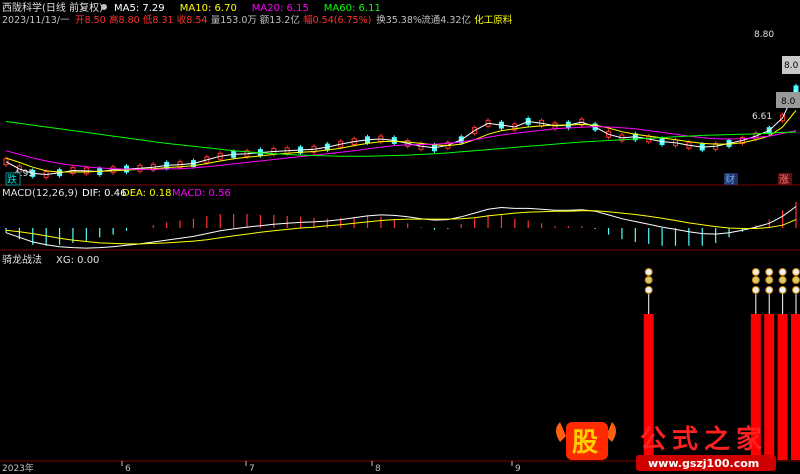 The image size is (800, 474). What do you see at coordinates (139, 8) in the screenshot?
I see `ma-legend-item: MA5: 7.29` at bounding box center [139, 8].